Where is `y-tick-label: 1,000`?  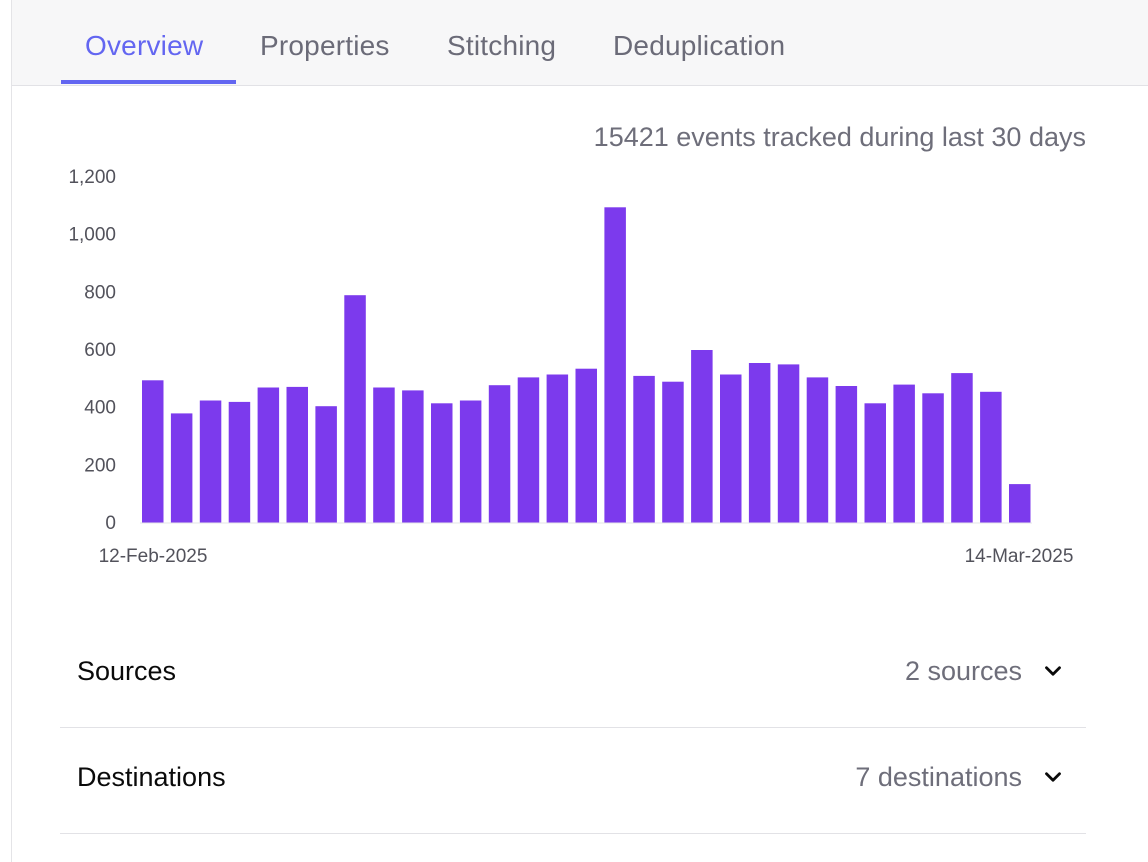 y-tick-label: 1,000 is located at coordinates (92, 235).